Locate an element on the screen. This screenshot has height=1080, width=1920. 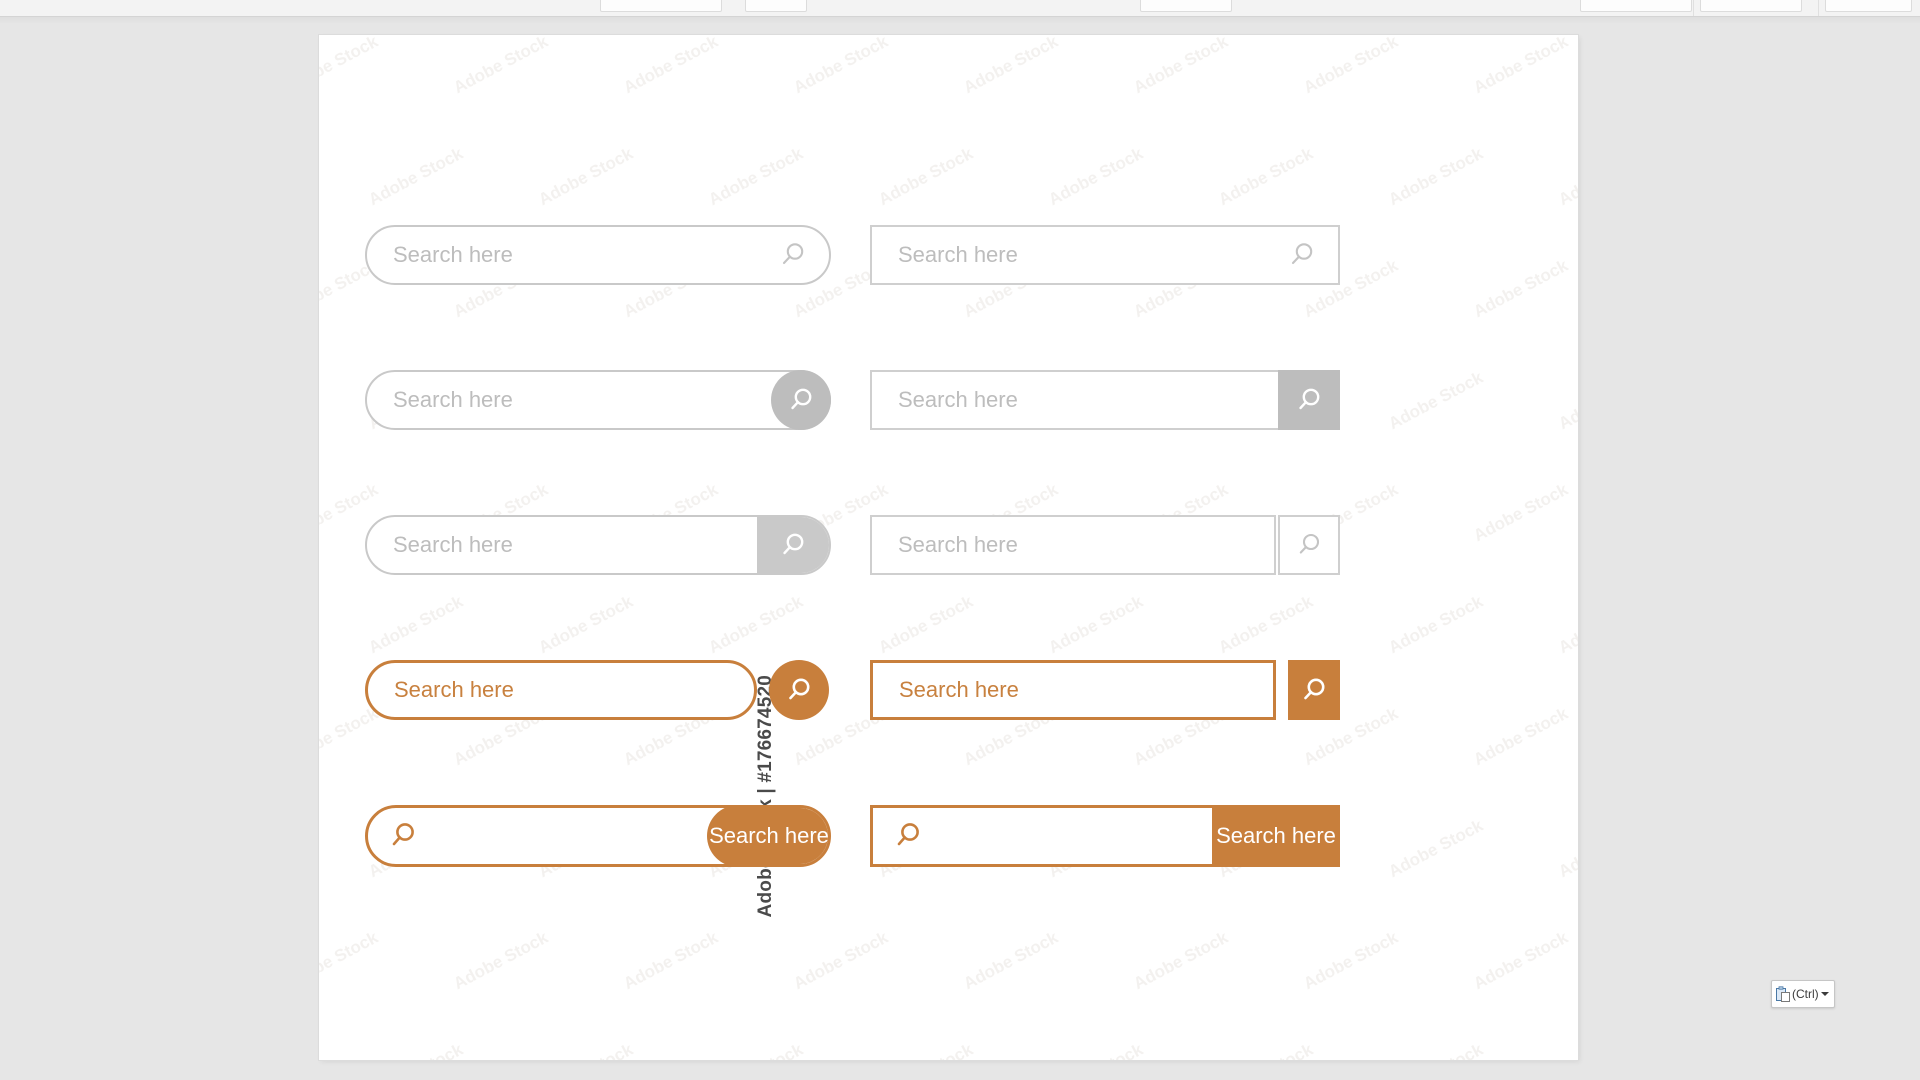
paste-options-button: (Ctrl) is located at coordinates (1803, 994).